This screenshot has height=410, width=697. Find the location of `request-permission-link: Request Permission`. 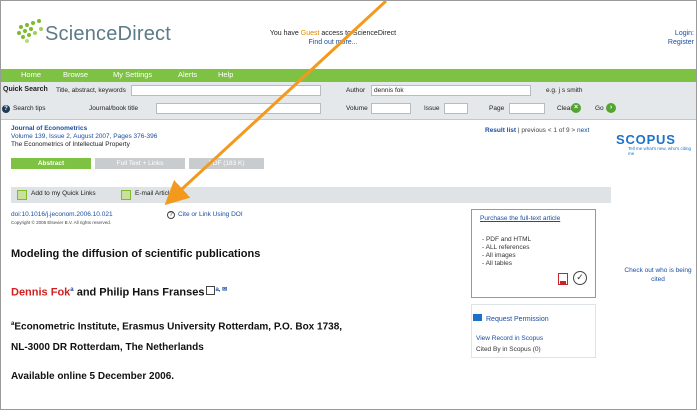

request-permission-link: Request Permission is located at coordinates (511, 318).